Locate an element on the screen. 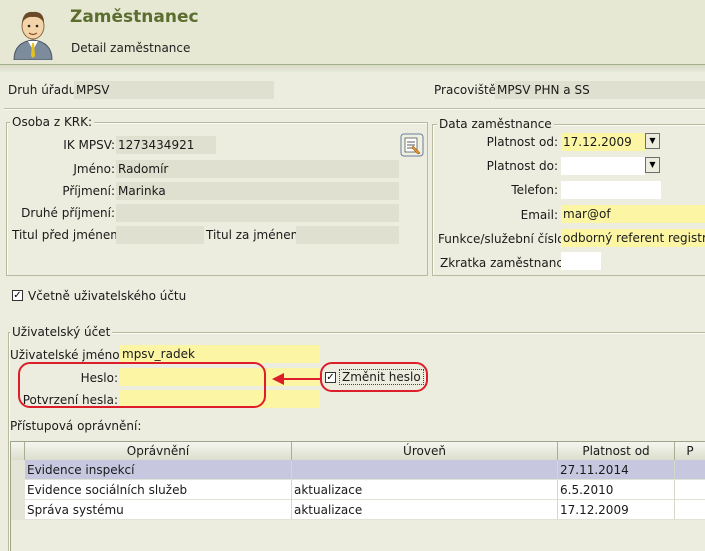 This screenshot has height=551, width=705. platnost-do-dropdown: ▼ is located at coordinates (652, 165).